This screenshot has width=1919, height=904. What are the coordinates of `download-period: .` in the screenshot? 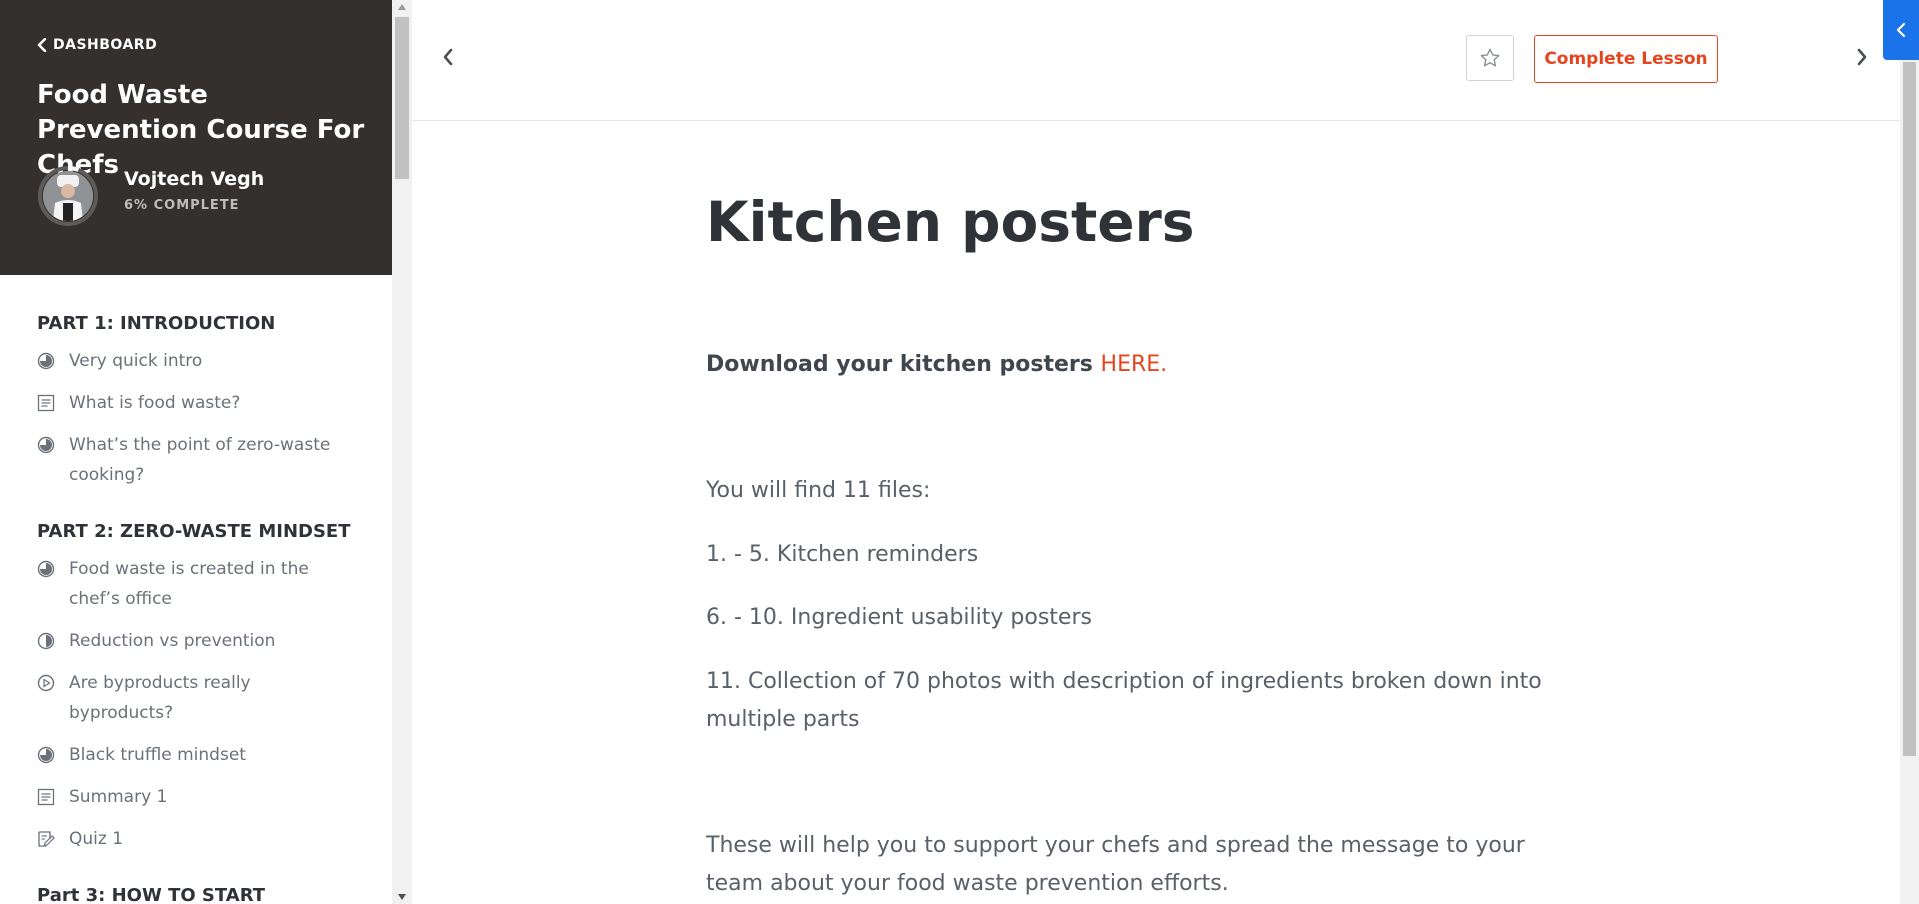 It's located at (1164, 364).